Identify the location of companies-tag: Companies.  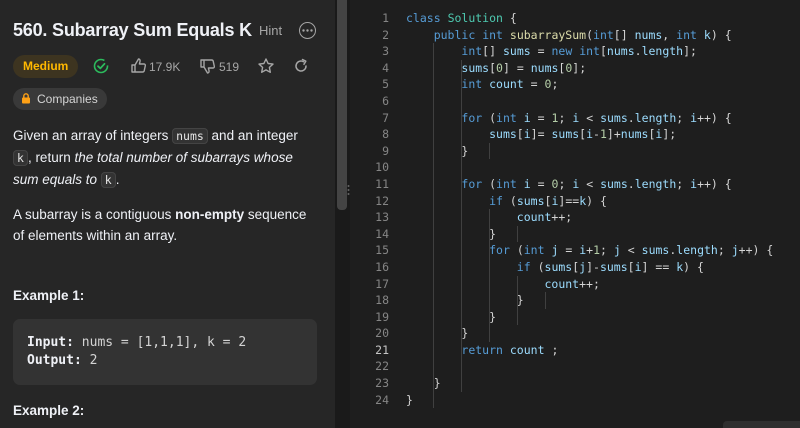
(60, 99).